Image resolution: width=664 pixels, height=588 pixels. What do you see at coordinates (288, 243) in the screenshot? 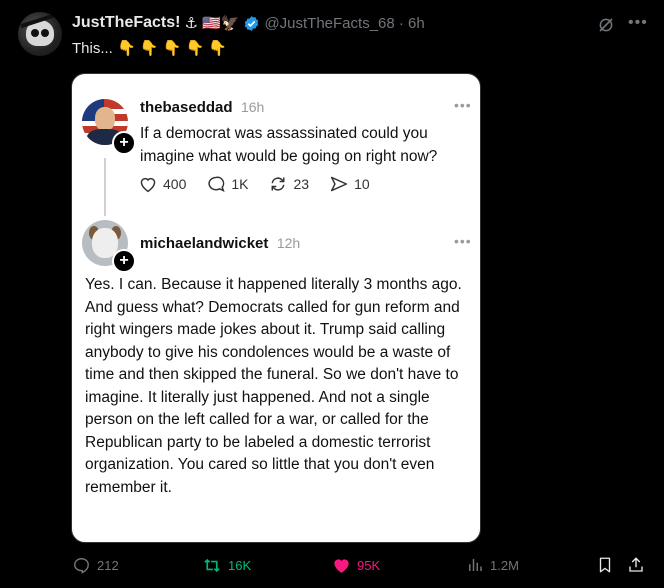
I see `post2-time: 12h` at bounding box center [288, 243].